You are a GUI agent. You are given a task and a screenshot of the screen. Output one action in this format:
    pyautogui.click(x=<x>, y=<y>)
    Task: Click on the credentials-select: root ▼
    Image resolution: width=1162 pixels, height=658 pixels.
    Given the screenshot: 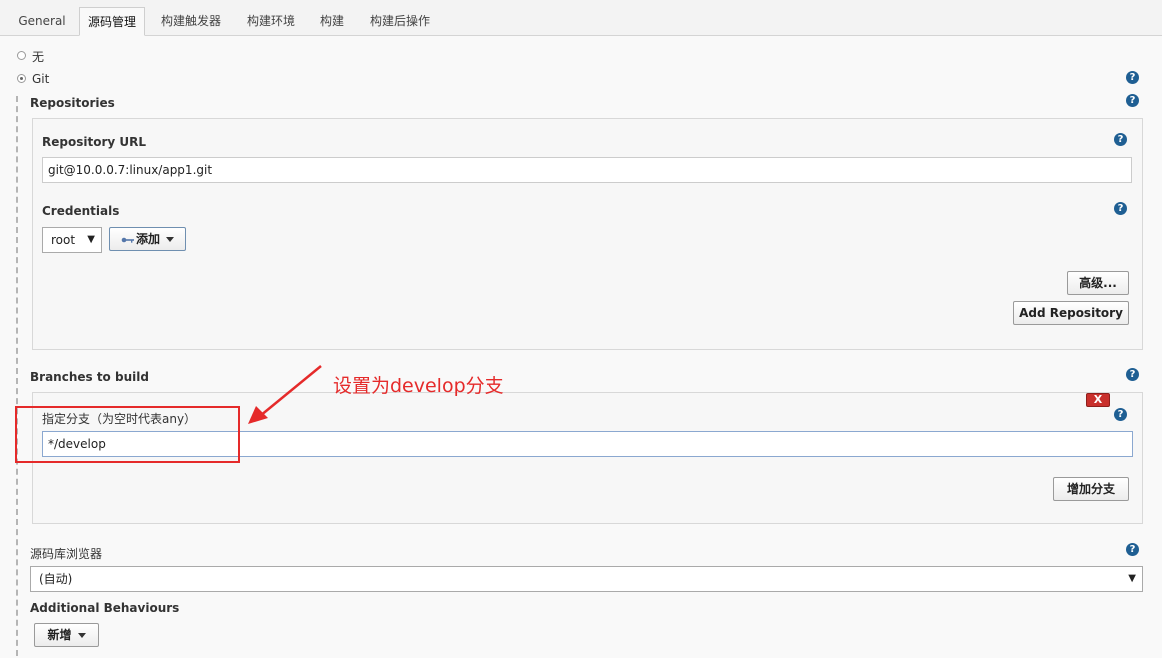 What is the action you would take?
    pyautogui.click(x=72, y=240)
    